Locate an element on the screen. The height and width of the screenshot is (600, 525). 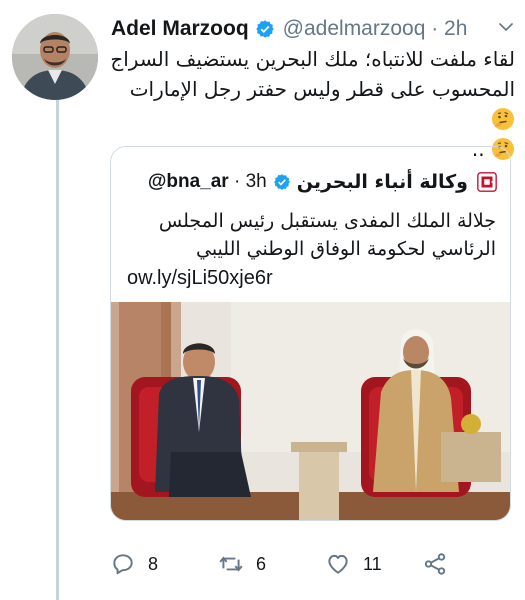
quoted-author-name: وكالة أنباء البحرين is located at coordinates (382, 182).